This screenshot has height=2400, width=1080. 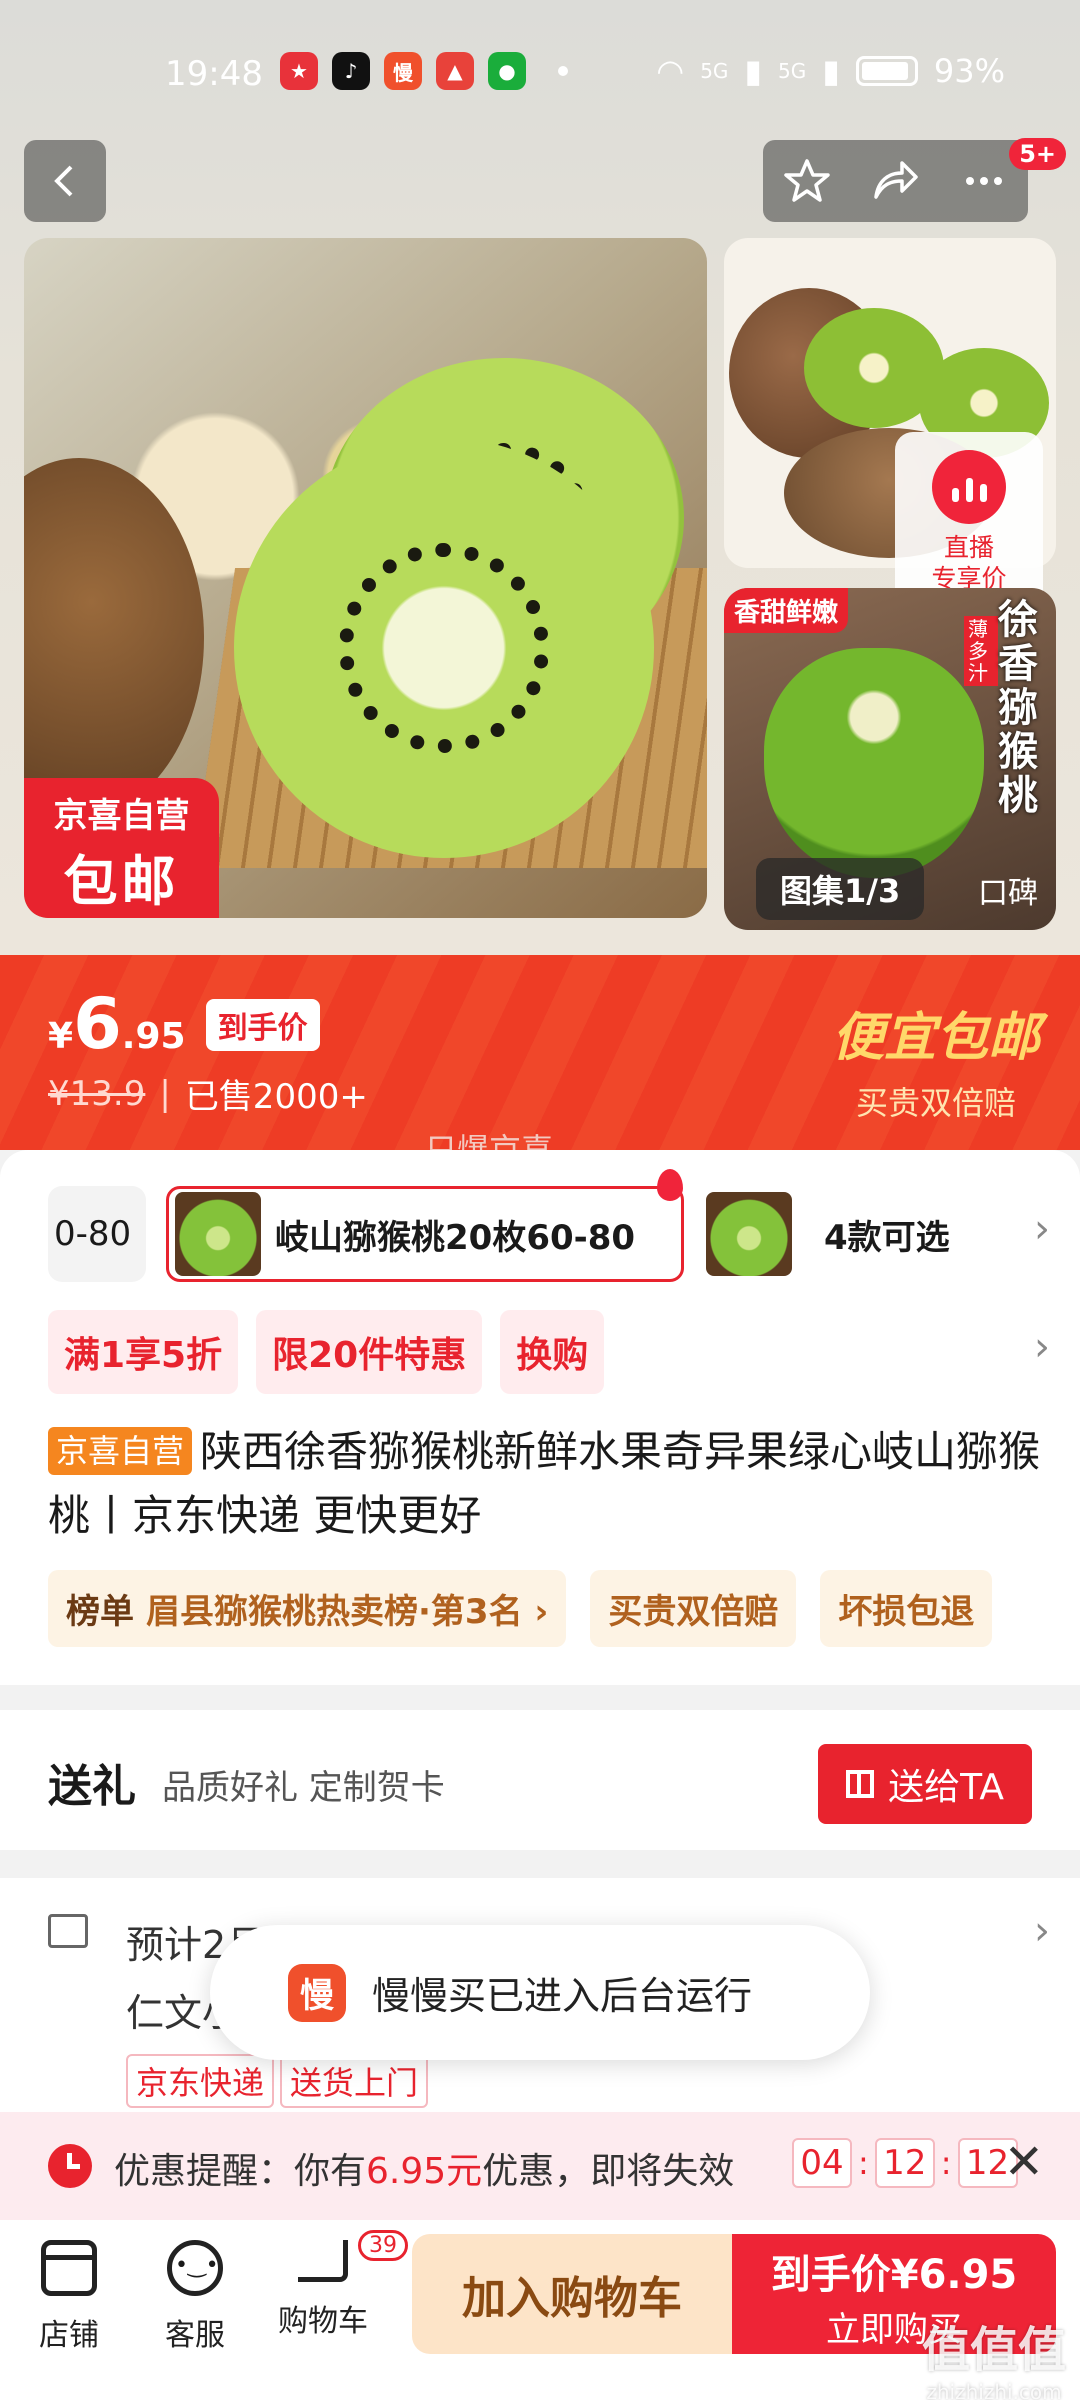 I want to click on sku-option-prev: 0-80, so click(x=97, y=1234).